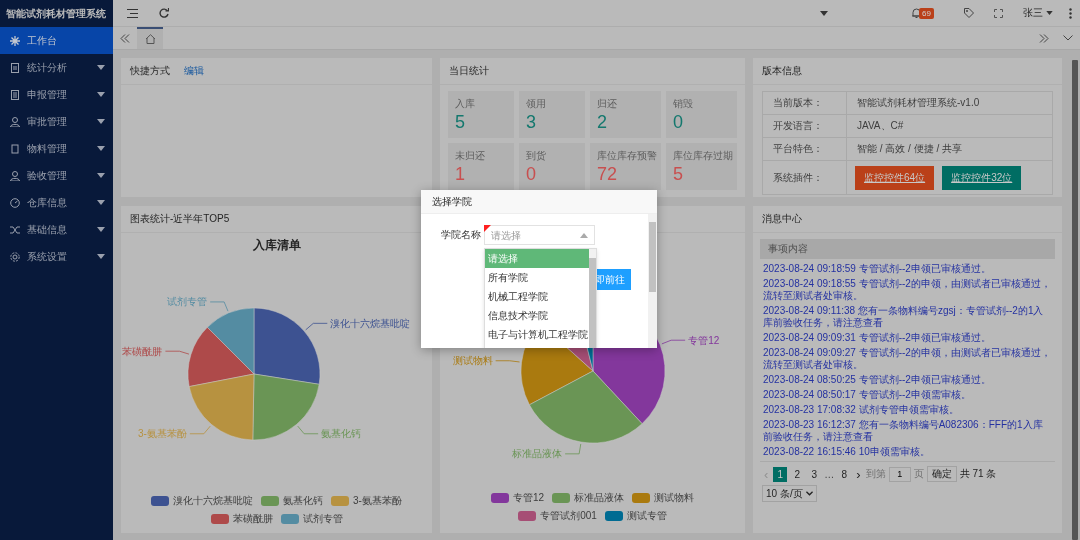  What do you see at coordinates (907, 452) in the screenshot?
I see `message-link: 2023-08-22 16:15:46 10申领需审核。` at bounding box center [907, 452].